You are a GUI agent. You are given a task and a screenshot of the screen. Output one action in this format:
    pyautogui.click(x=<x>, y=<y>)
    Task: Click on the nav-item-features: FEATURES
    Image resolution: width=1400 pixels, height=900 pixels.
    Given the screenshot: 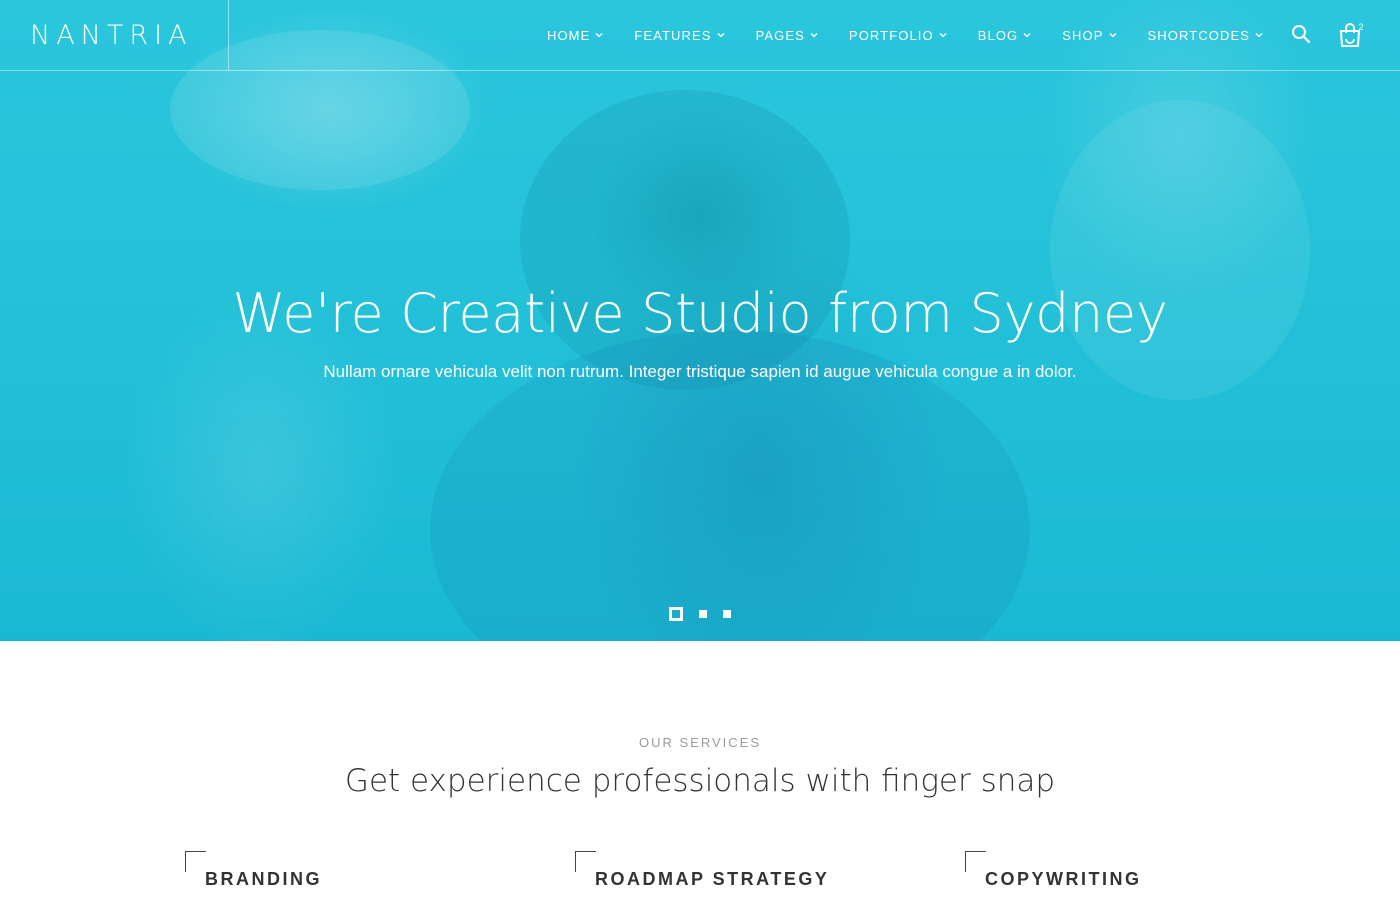 What is the action you would take?
    pyautogui.click(x=679, y=35)
    